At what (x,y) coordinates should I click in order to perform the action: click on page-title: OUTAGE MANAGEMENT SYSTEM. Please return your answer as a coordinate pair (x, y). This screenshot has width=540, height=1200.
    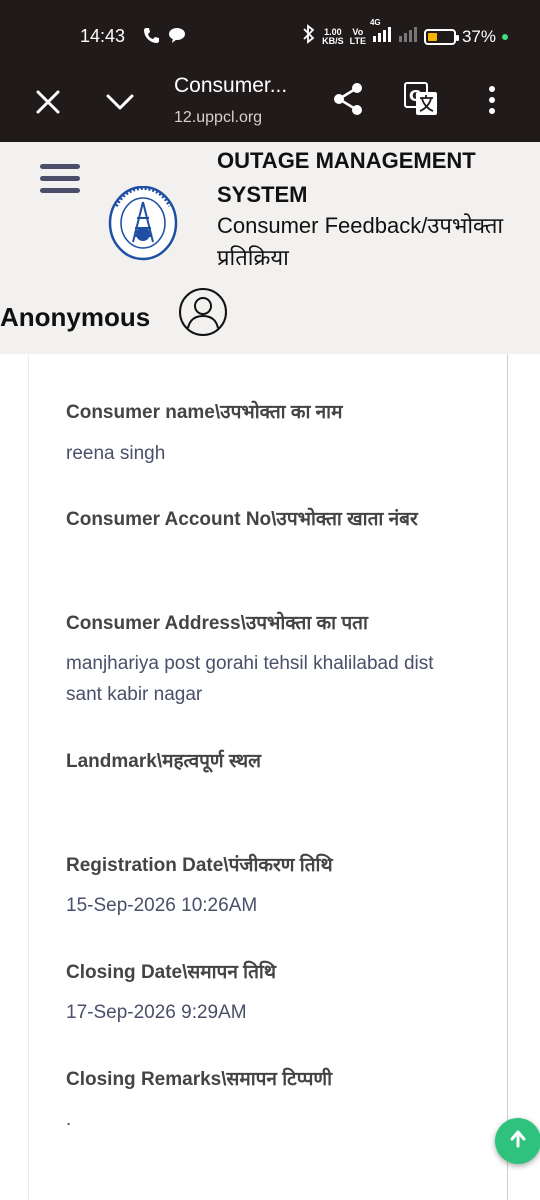
    Looking at the image, I should click on (346, 177).